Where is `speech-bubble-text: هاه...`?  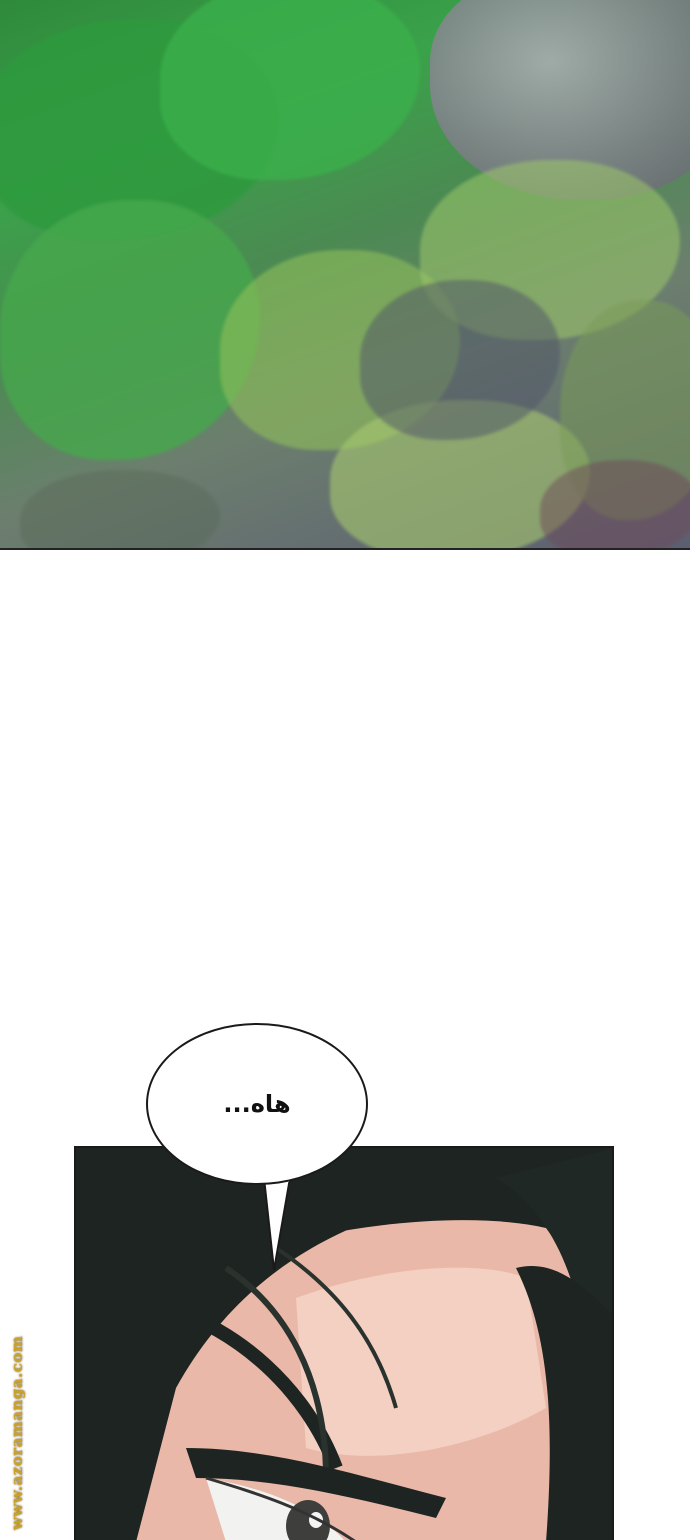 speech-bubble-text: هاه... is located at coordinates (257, 1104).